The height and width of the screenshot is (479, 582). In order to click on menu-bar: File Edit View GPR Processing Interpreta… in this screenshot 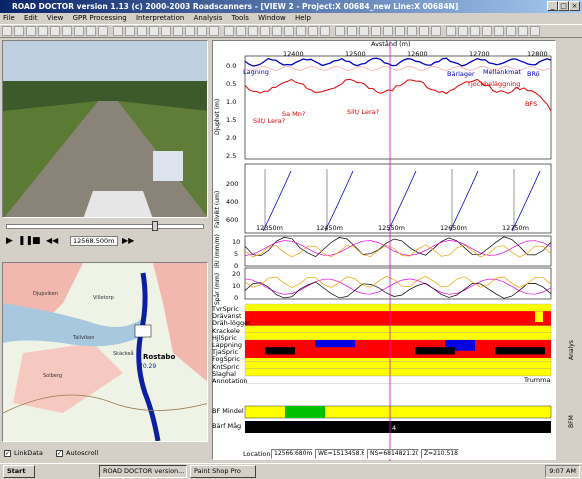, I will do `click(291, 18)`.